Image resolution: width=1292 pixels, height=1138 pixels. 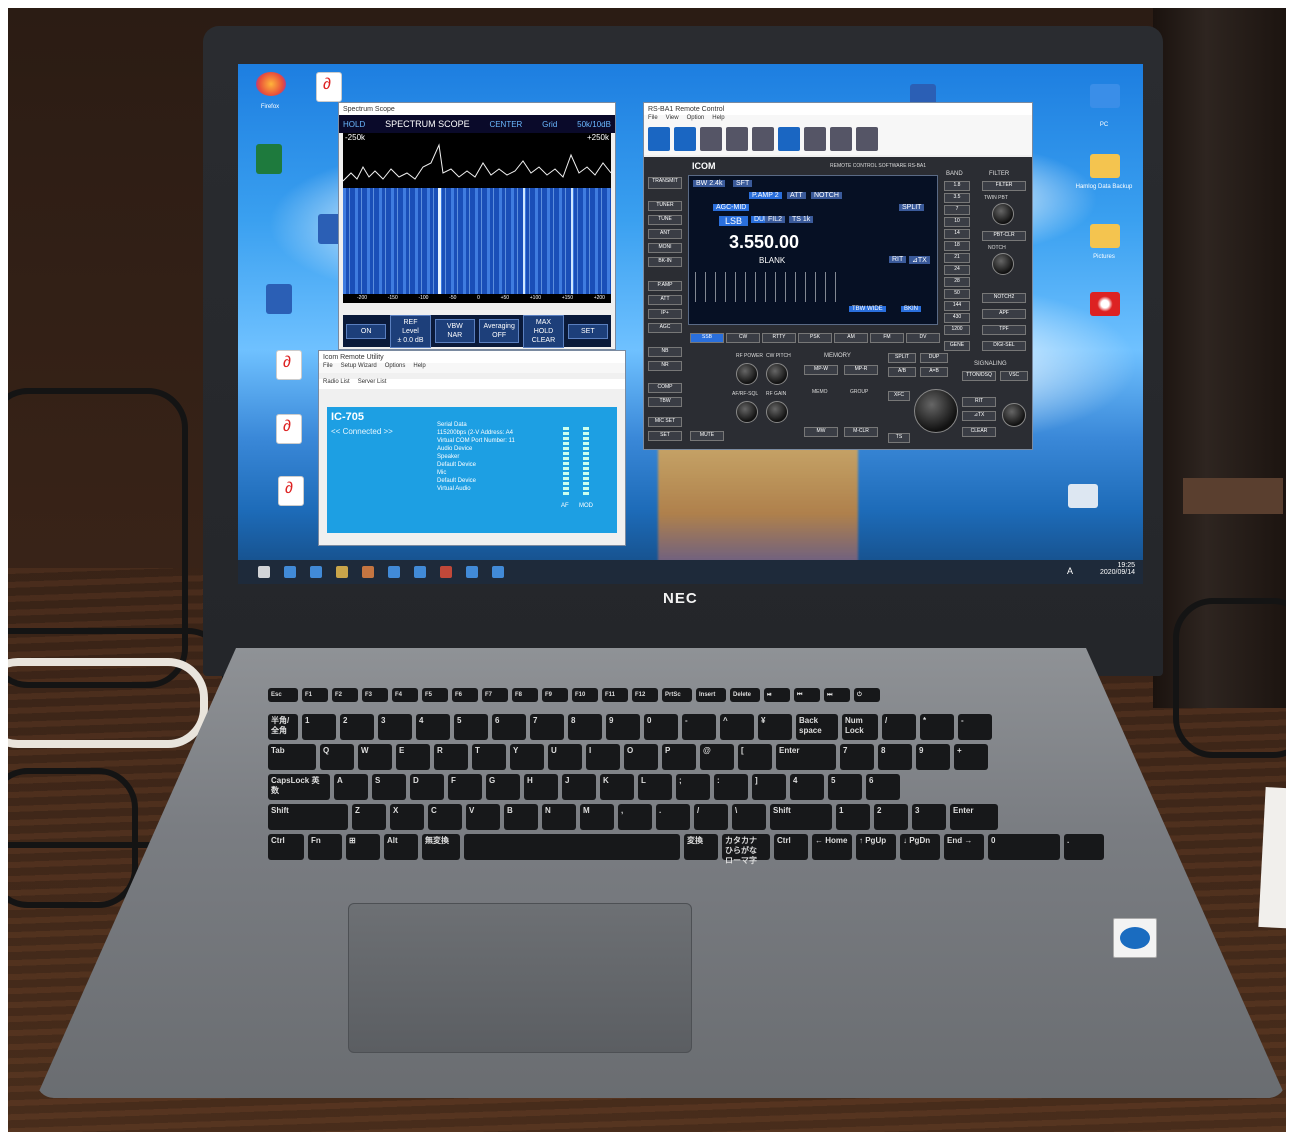 I want to click on key: ⏭, so click(x=837, y=695).